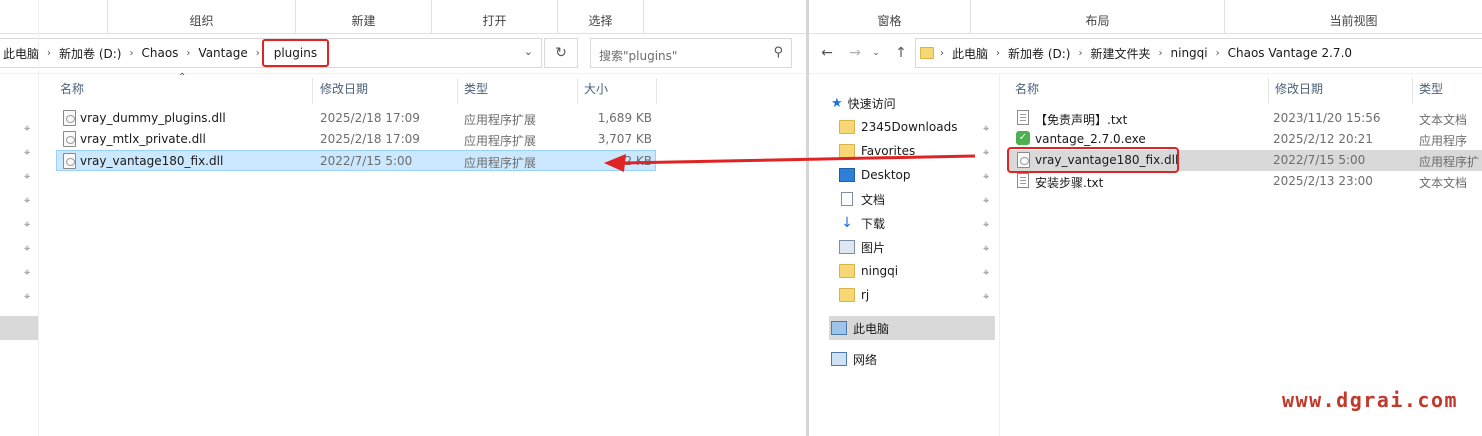  Describe the element at coordinates (970, 53) in the screenshot. I see `breadcrumb-this-pc: 此电脑` at that location.